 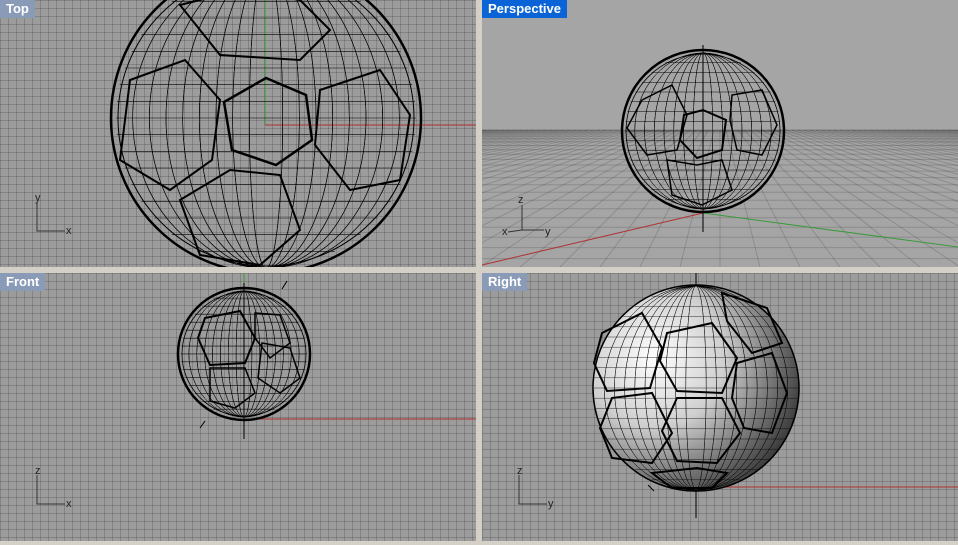 I want to click on right-axis-indicator: y z, so click(x=535, y=487).